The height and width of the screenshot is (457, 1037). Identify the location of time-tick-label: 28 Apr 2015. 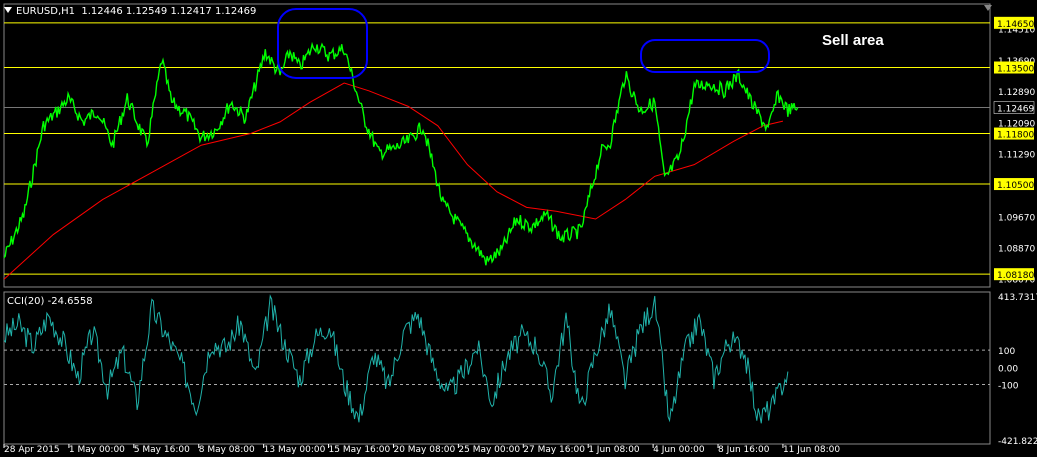
(32, 450).